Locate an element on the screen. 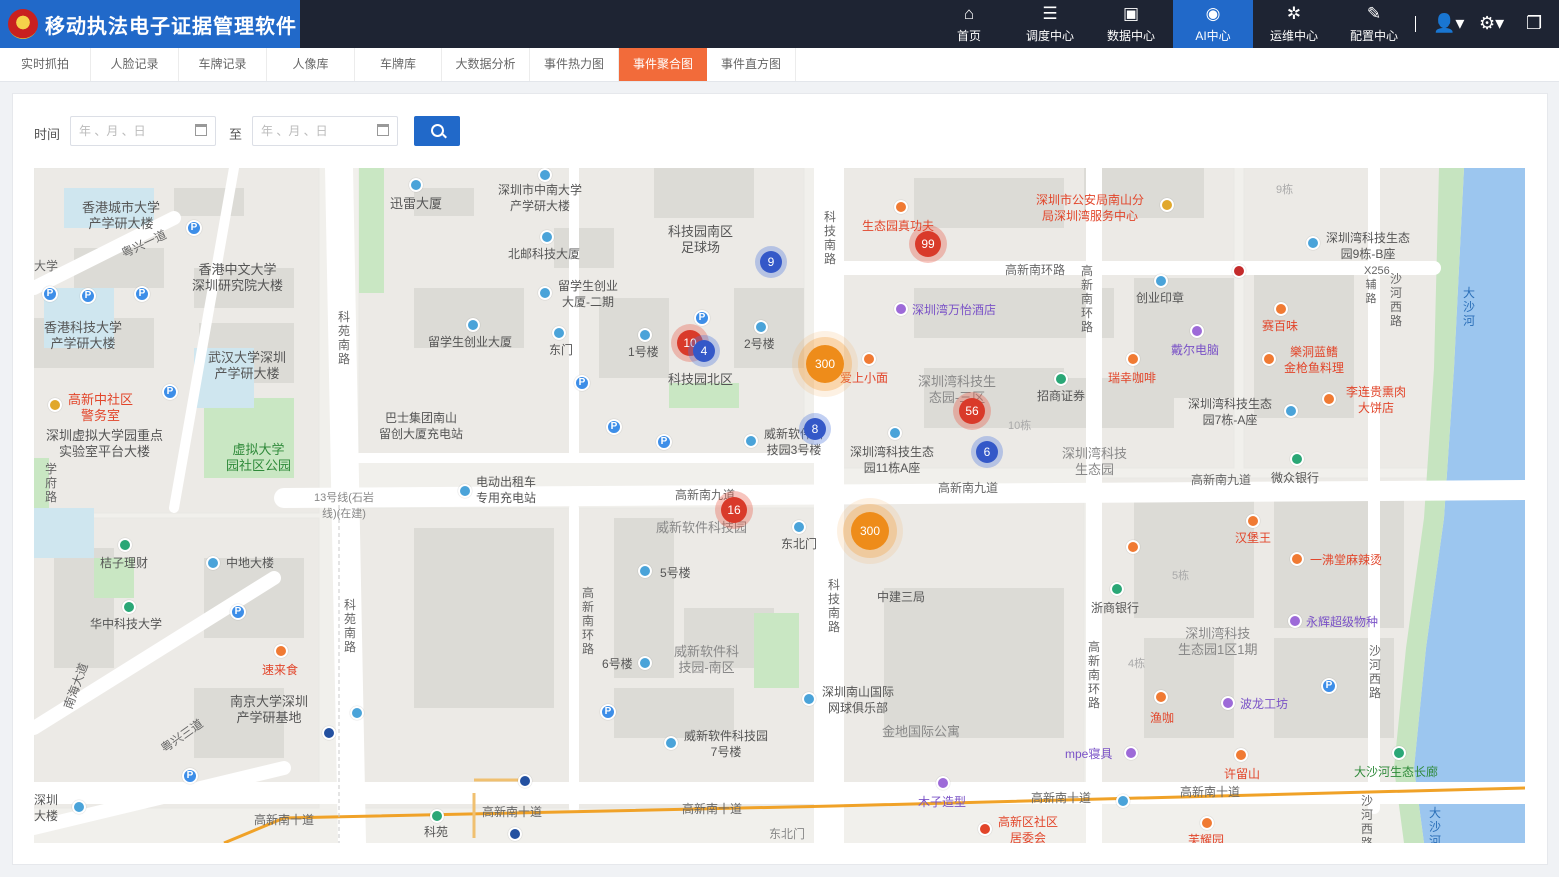 This screenshot has height=877, width=1559. tab-event-histogram: 事件直方图 is located at coordinates (751, 64).